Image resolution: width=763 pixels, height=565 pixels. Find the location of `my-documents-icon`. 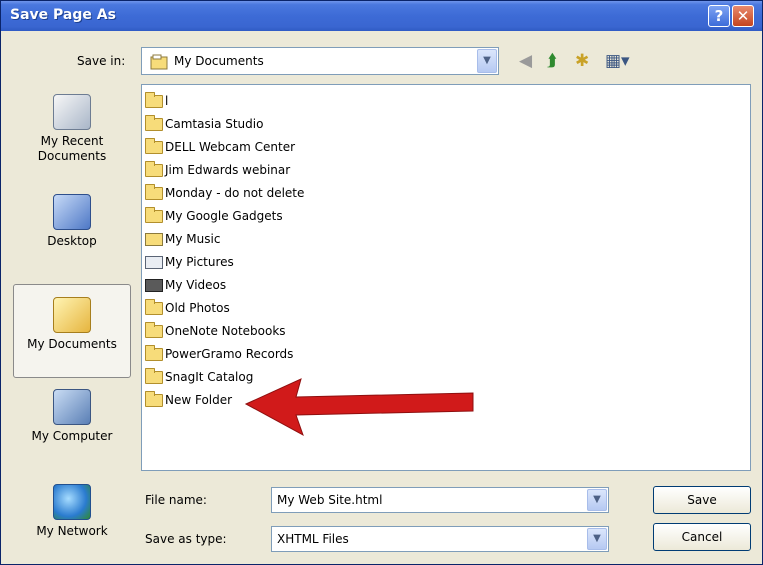

my-documents-icon is located at coordinates (72, 315).